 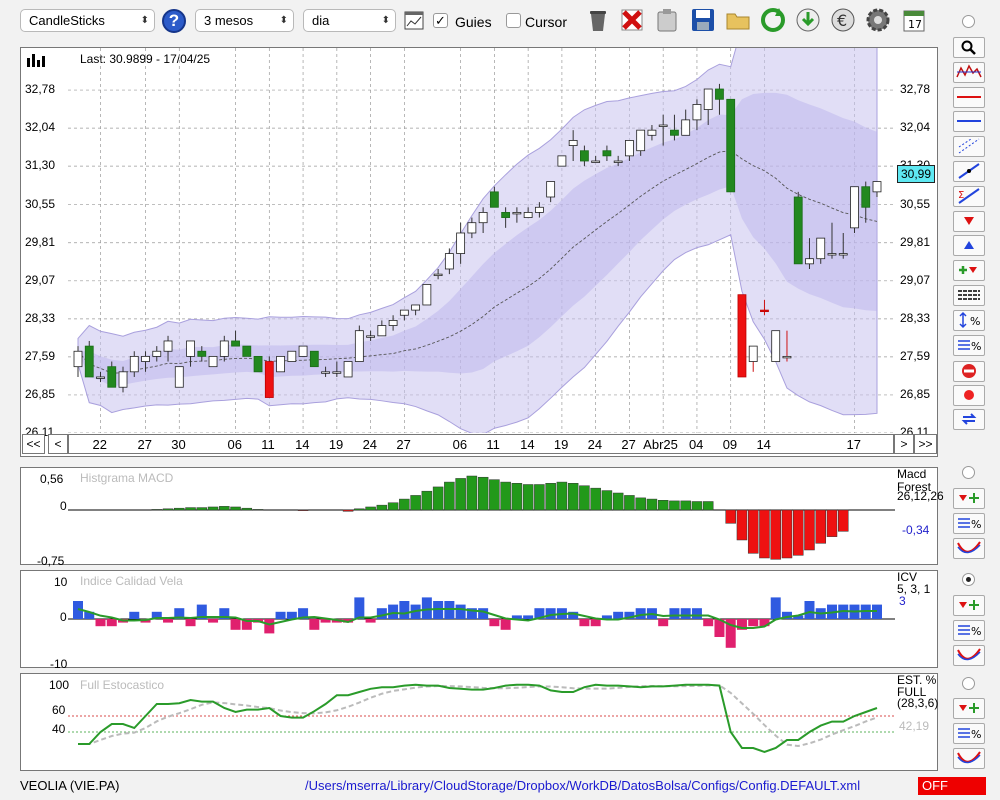 I want to click on trash-icon, so click(x=598, y=20).